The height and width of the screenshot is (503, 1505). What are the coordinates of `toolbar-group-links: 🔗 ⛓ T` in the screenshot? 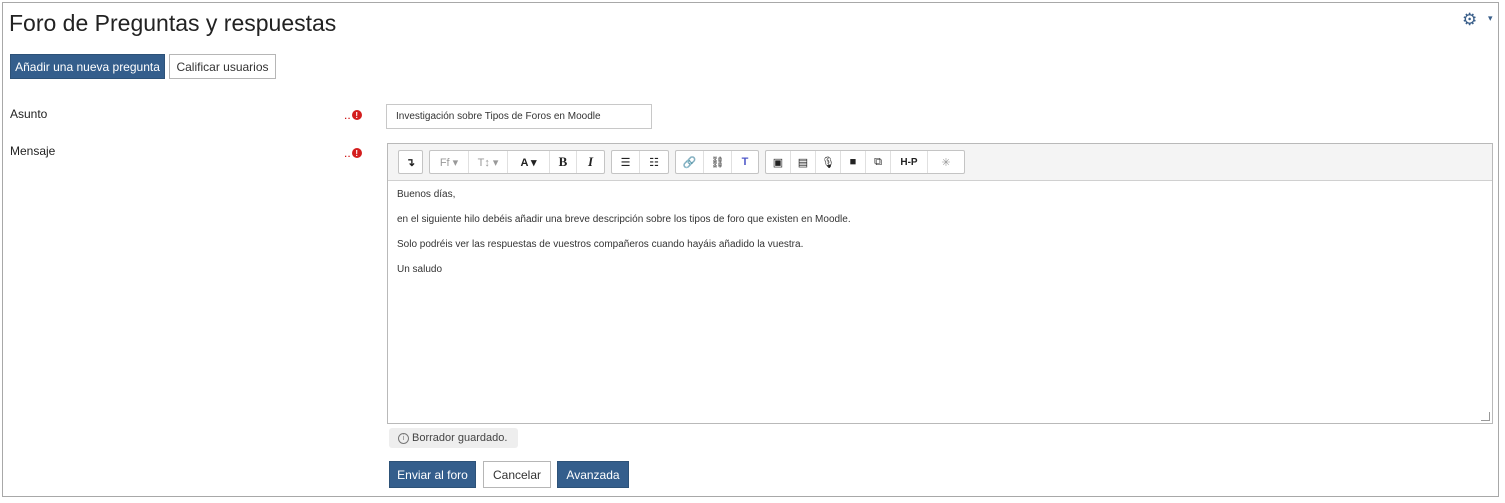 It's located at (717, 162).